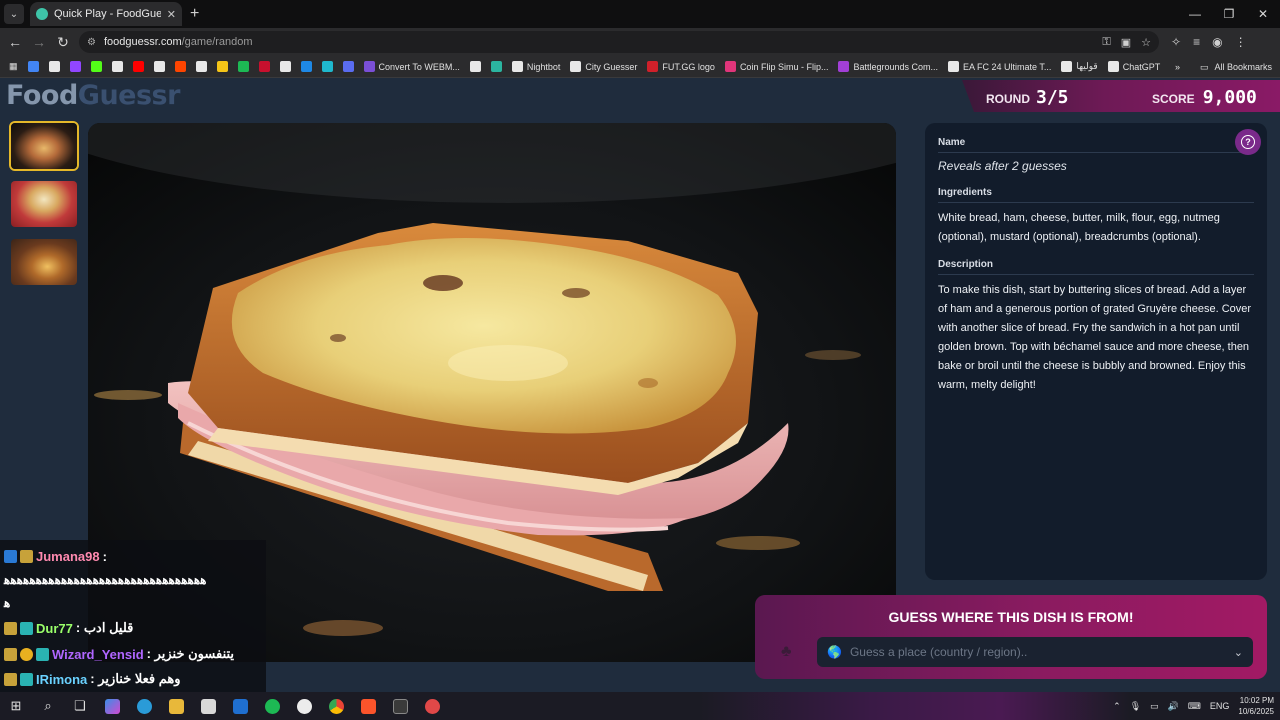 This screenshot has width=1280, height=720. I want to click on close-tab-icon: ✕, so click(171, 14).